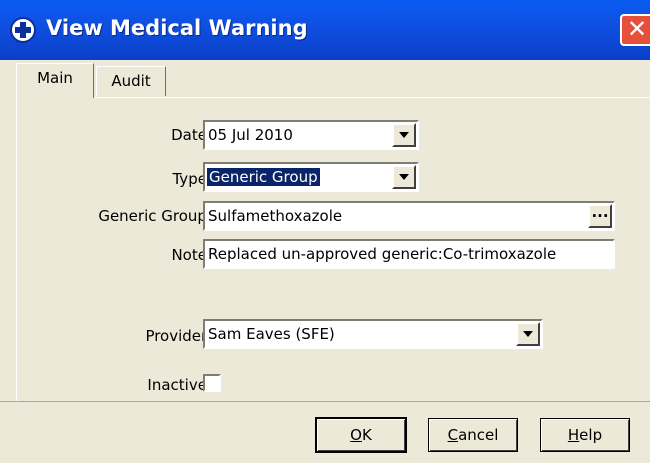 The width and height of the screenshot is (650, 463). What do you see at coordinates (478, 435) in the screenshot?
I see `cancel-label-rest: ancel` at bounding box center [478, 435].